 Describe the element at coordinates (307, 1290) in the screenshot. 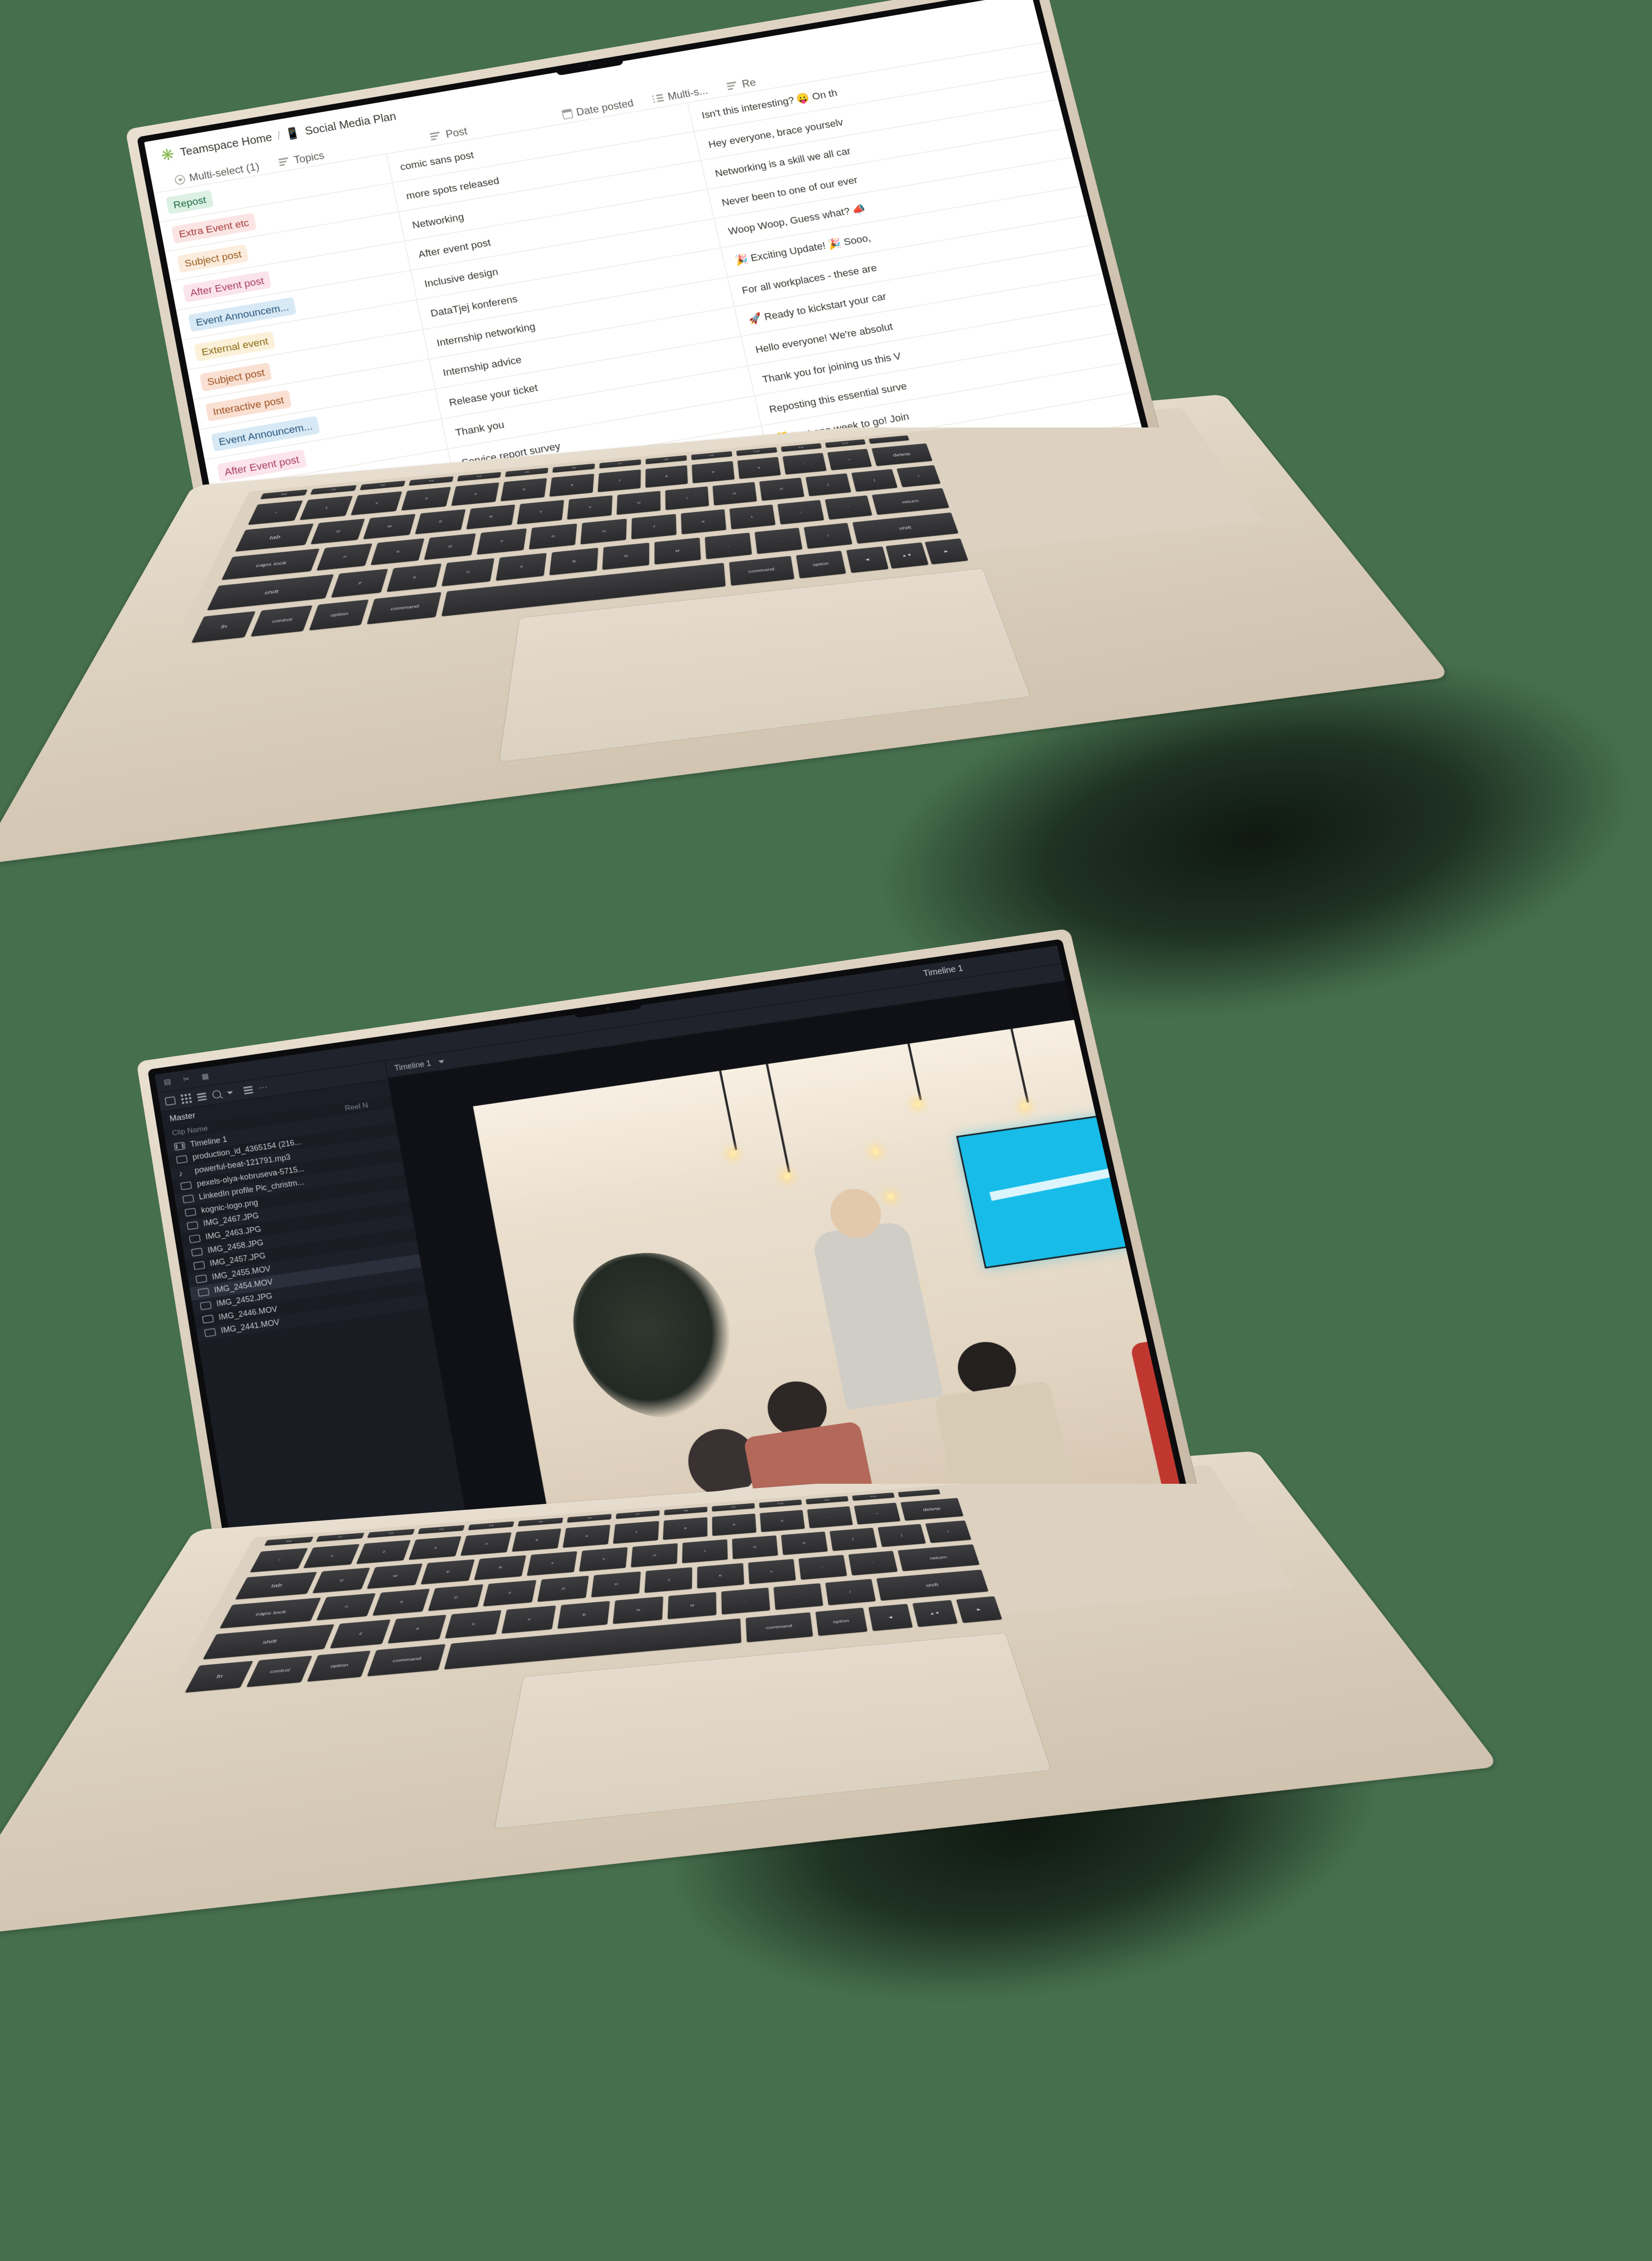

I see `media-pool-clip: IMG_2452.JPG` at that location.